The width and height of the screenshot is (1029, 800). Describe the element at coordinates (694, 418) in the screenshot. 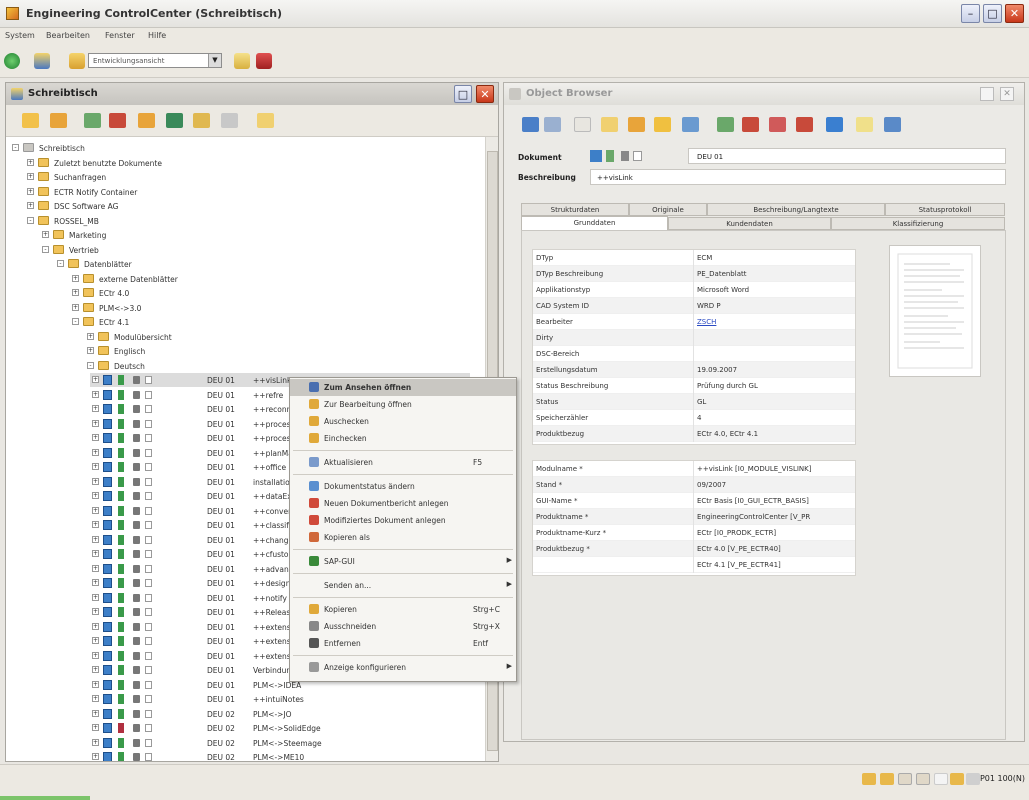

I see `grid-row: Speicherzähler 4` at that location.